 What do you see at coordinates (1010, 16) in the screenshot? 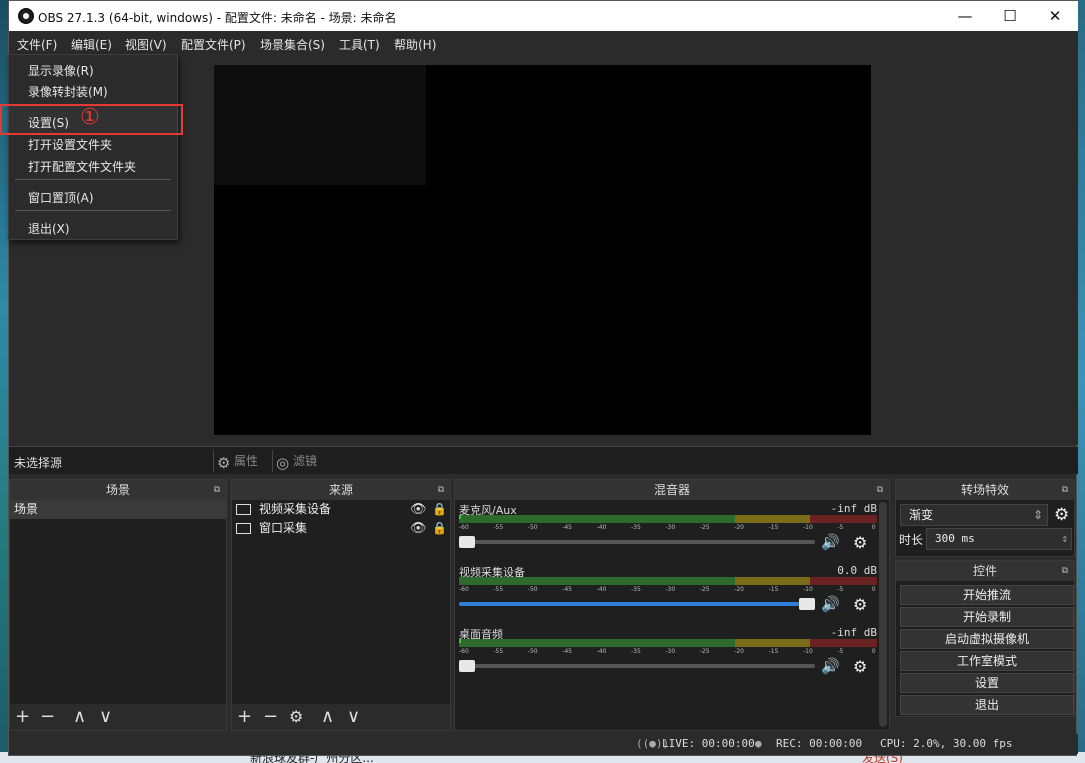
I see `maximize-button: ☐` at bounding box center [1010, 16].